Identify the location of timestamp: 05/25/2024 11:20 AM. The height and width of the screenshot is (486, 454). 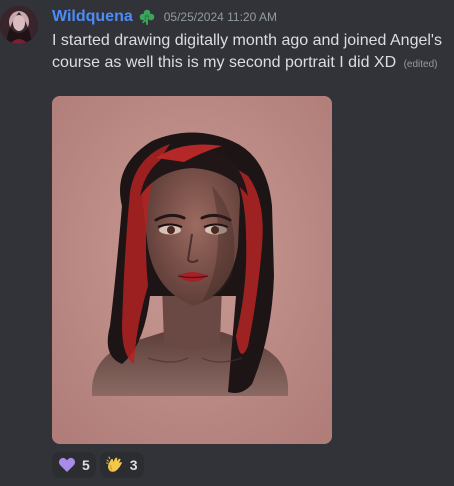
(220, 17).